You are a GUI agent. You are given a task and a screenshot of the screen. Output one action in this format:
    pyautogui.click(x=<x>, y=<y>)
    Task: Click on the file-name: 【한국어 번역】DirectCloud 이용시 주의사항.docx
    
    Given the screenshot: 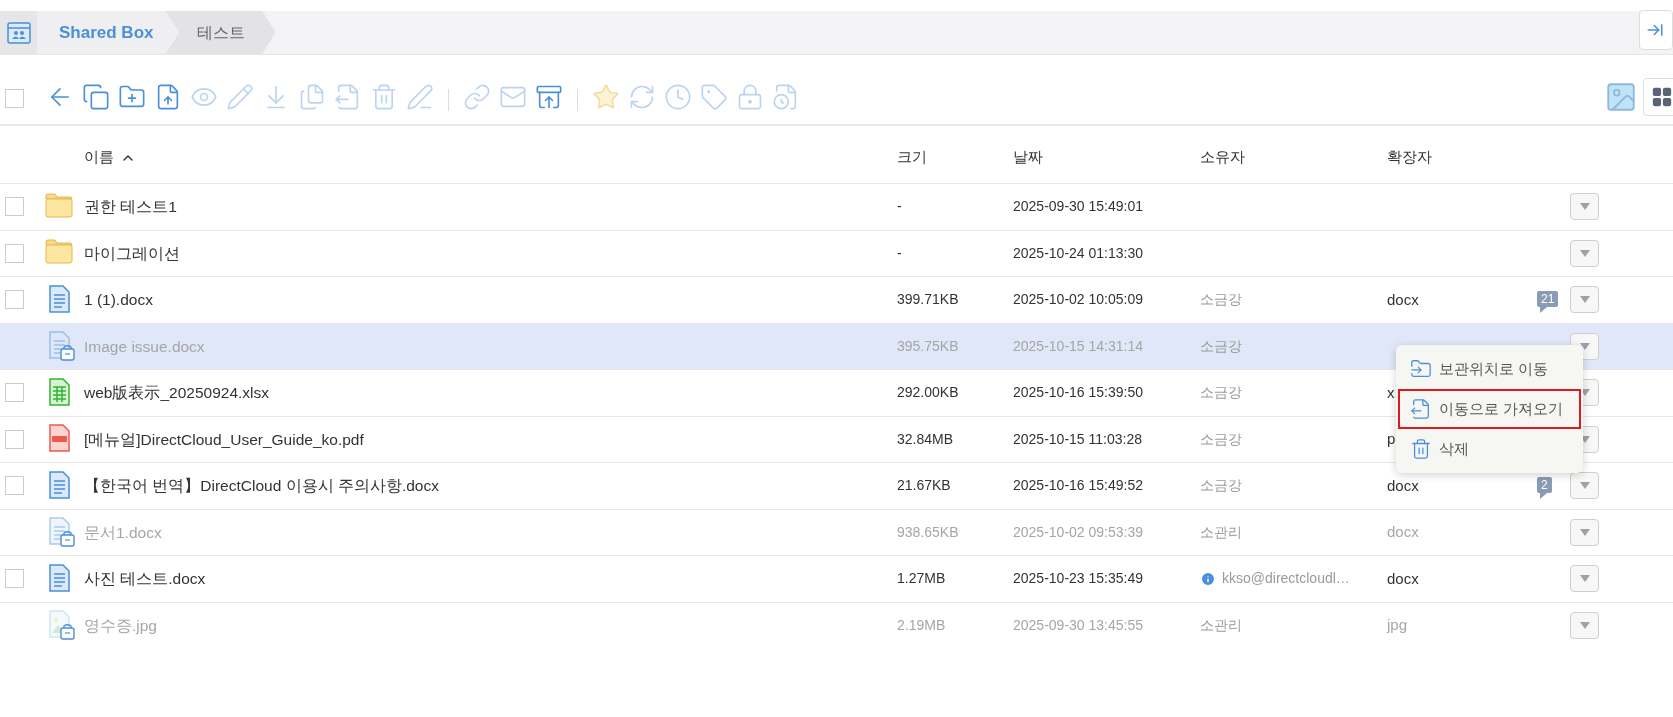 What is the action you would take?
    pyautogui.click(x=490, y=486)
    